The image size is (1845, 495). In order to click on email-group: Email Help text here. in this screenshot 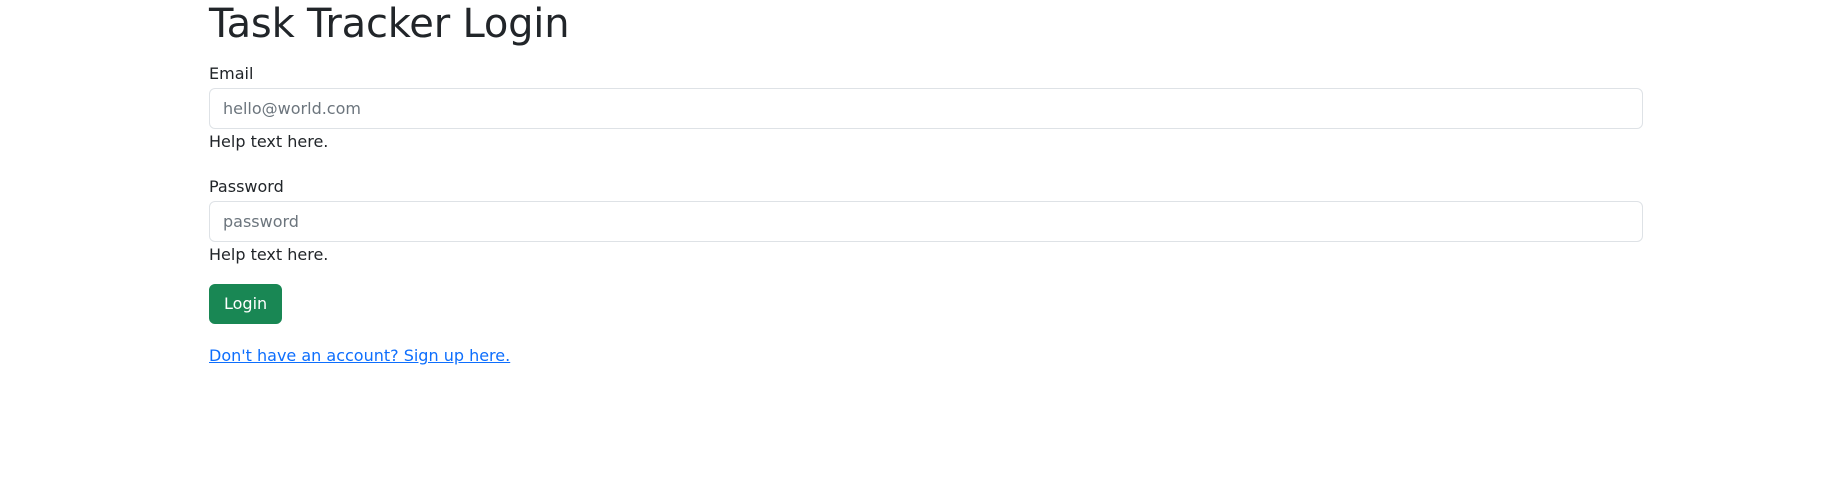, I will do `click(926, 108)`.